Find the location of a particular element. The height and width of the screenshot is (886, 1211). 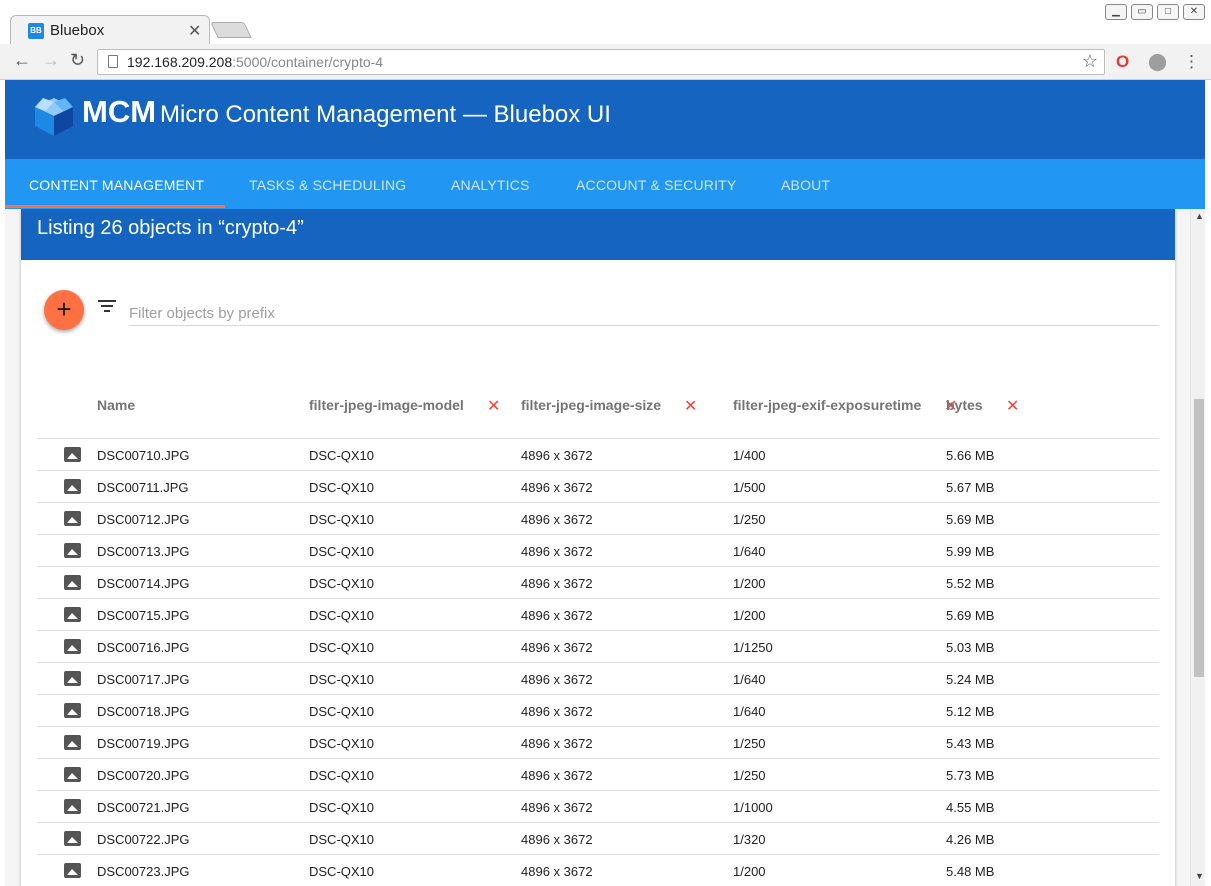

cell-name: DSC00710.JPG is located at coordinates (143, 455).